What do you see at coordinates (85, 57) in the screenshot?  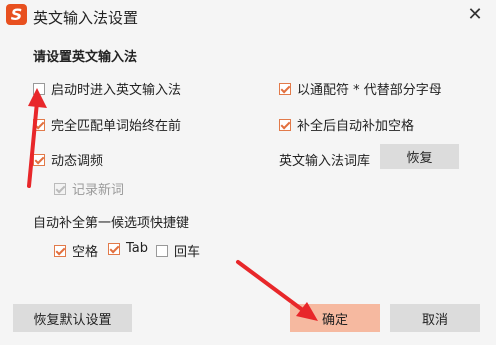 I see `section-title: 请设置英文输入法` at bounding box center [85, 57].